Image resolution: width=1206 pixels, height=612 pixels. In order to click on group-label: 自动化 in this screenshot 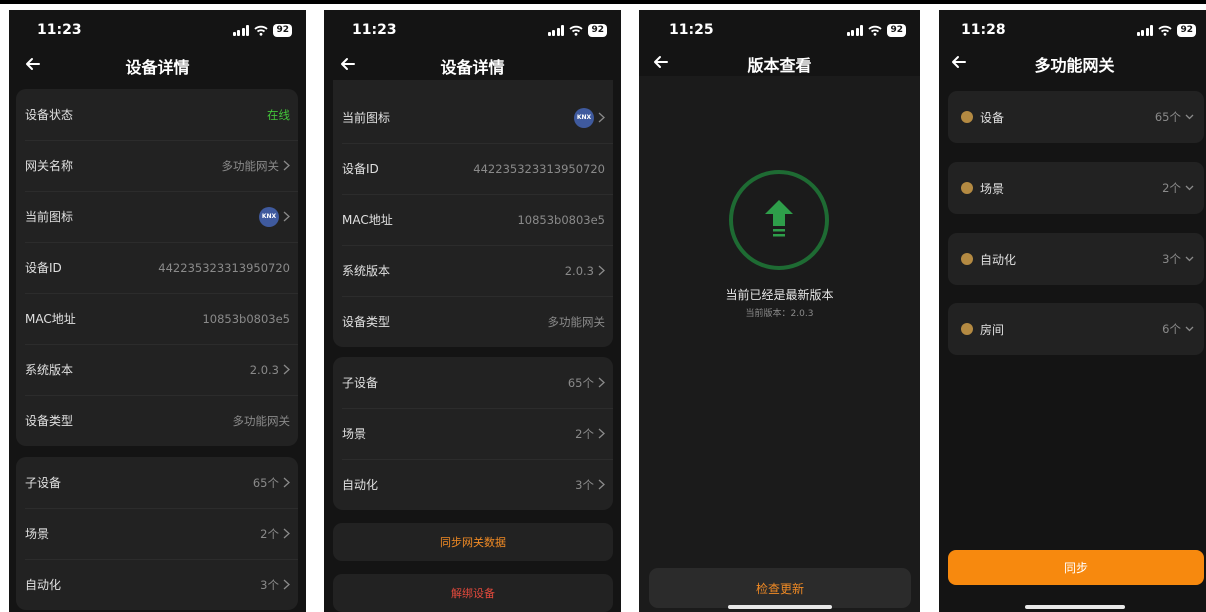, I will do `click(998, 259)`.